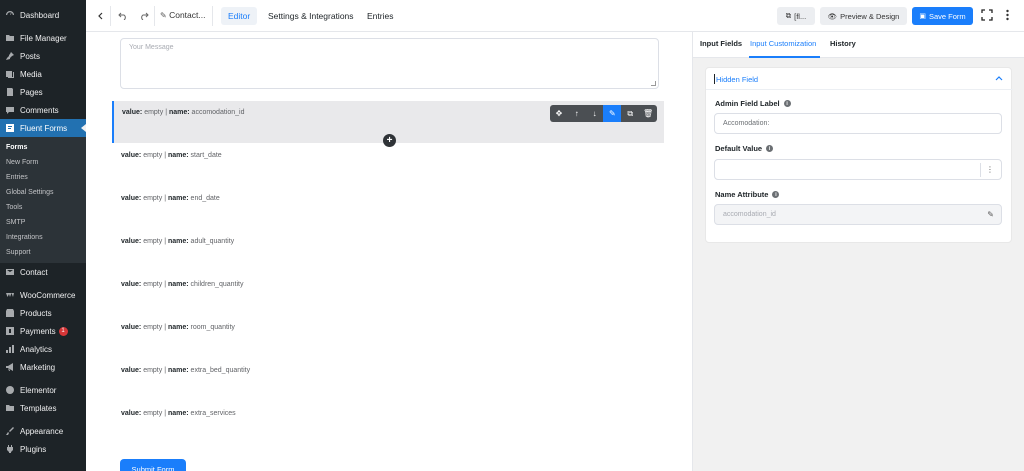 This screenshot has height=471, width=1024. What do you see at coordinates (559, 113) in the screenshot?
I see `move-icon: ✥` at bounding box center [559, 113].